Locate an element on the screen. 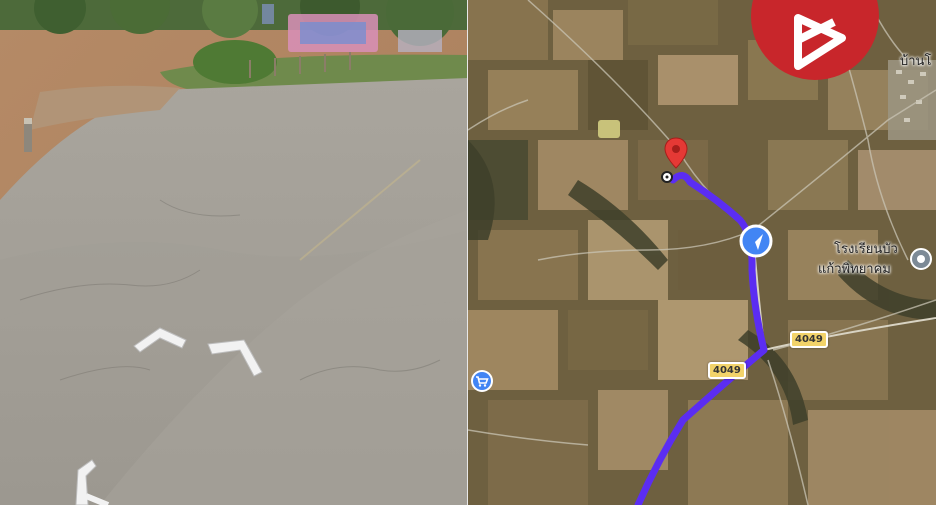 The width and height of the screenshot is (936, 505). brand-logo-icon is located at coordinates (815, 40).